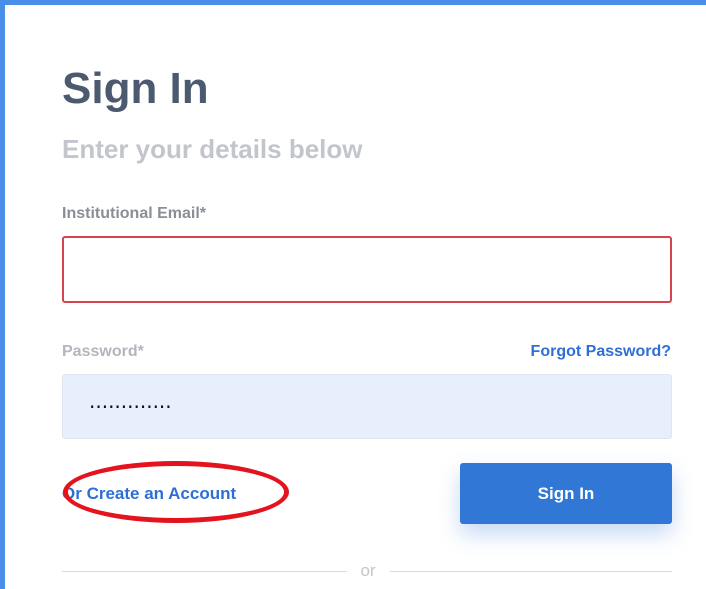 The height and width of the screenshot is (589, 706). I want to click on create-account-link: Create an Account, so click(162, 493).